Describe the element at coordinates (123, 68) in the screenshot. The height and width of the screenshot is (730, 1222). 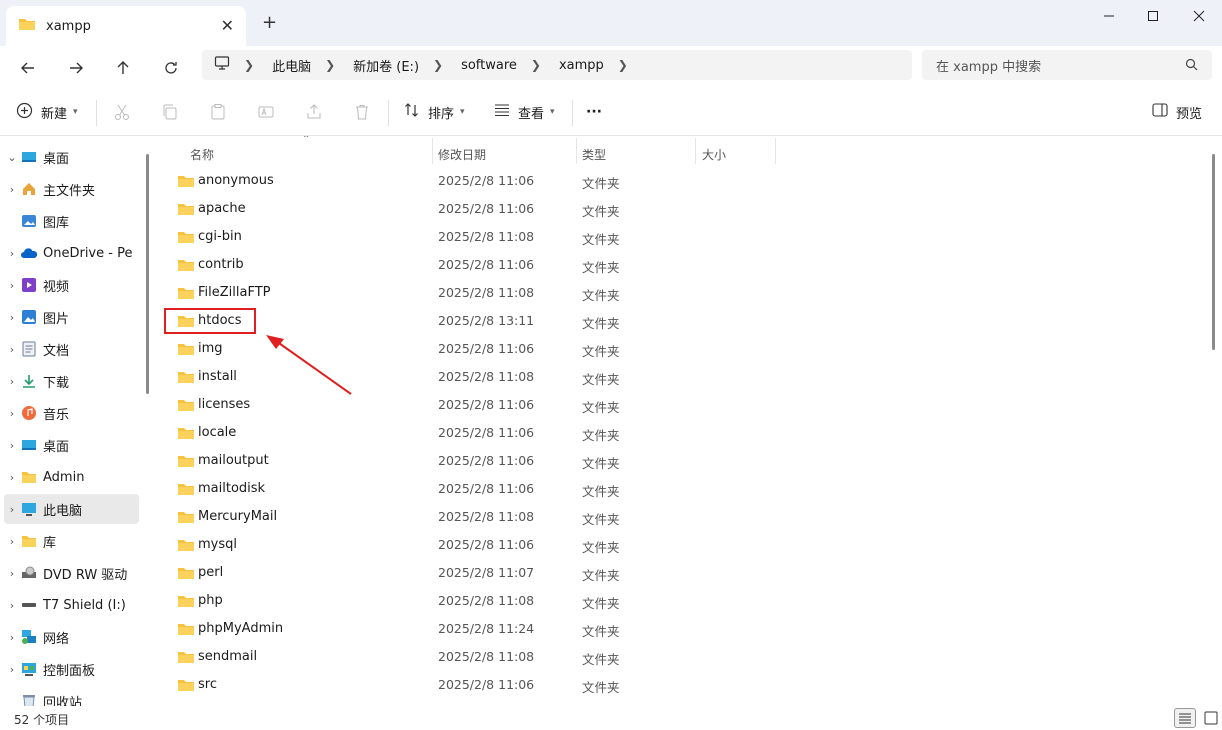
I see `up-button` at that location.